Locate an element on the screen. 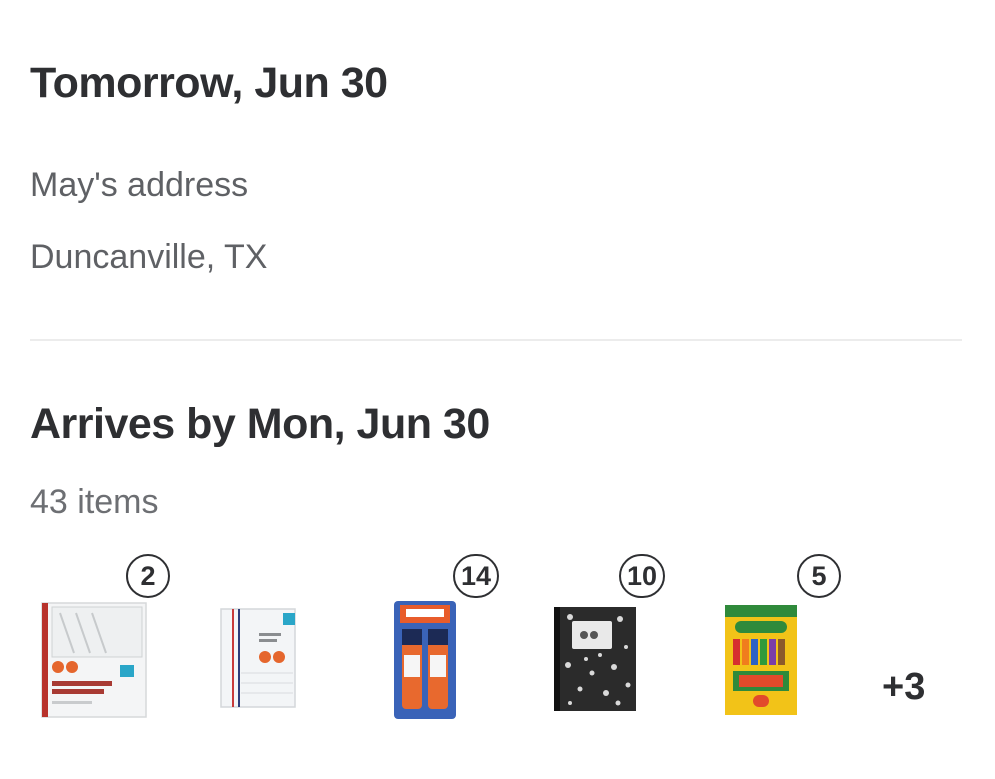  item-thumb-glue-sticks is located at coordinates (425, 660).